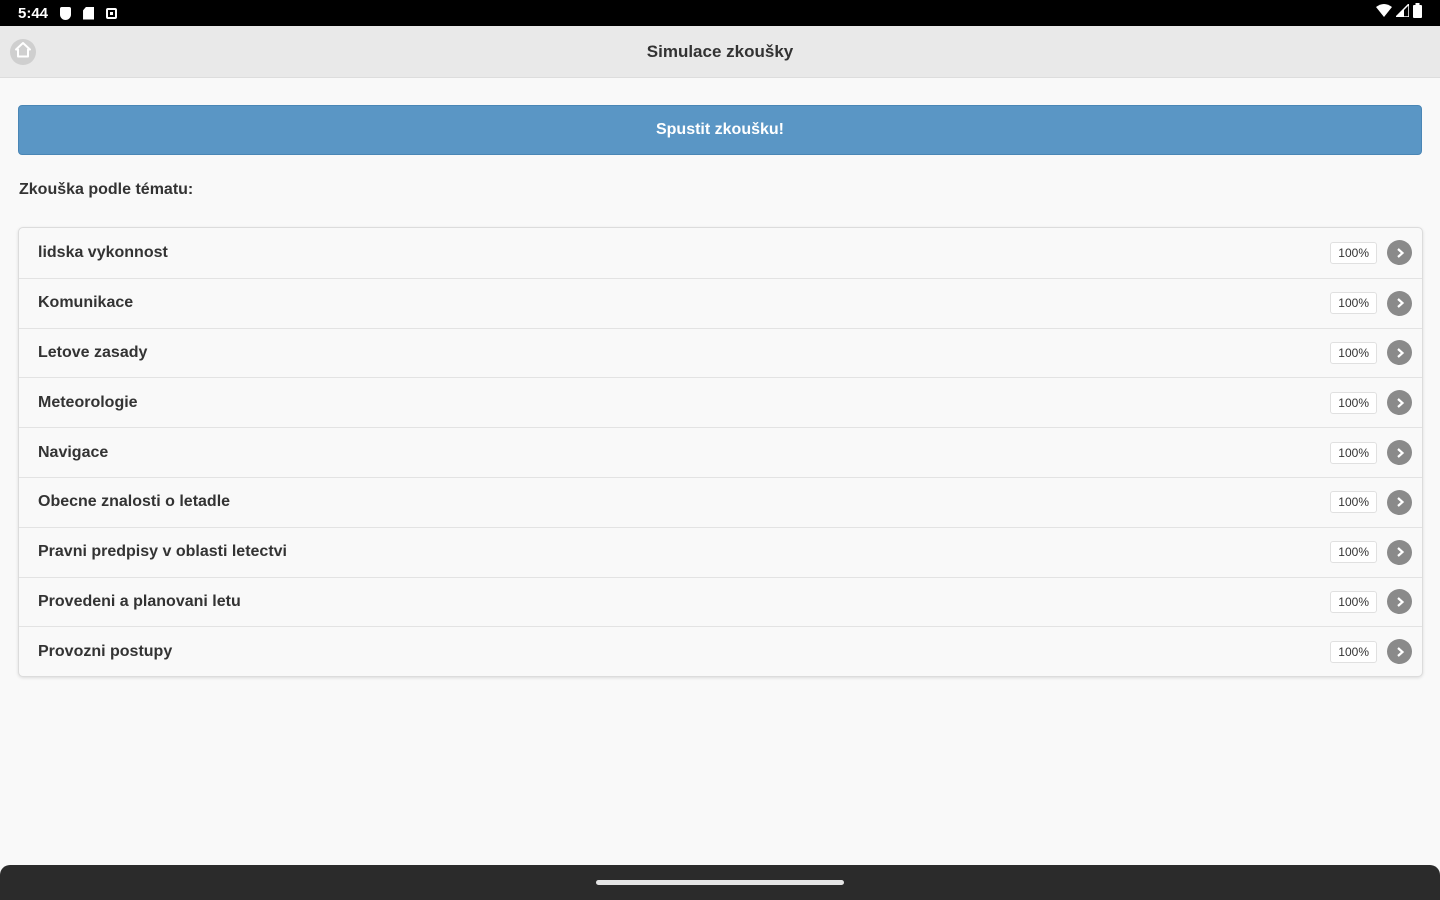 The height and width of the screenshot is (900, 1440). Describe the element at coordinates (139, 601) in the screenshot. I see `topic-name: Provedeni a planovani letu` at that location.